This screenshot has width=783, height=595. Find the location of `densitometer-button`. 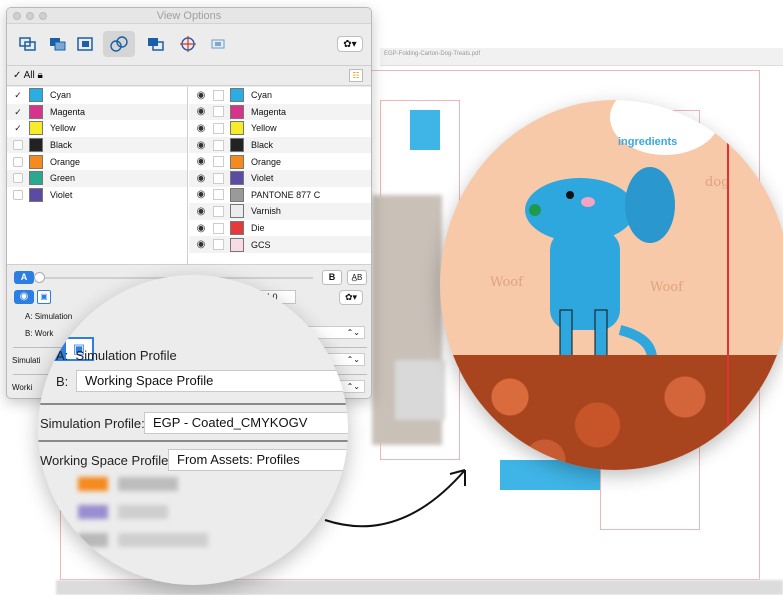

densitometer-button is located at coordinates (188, 44).